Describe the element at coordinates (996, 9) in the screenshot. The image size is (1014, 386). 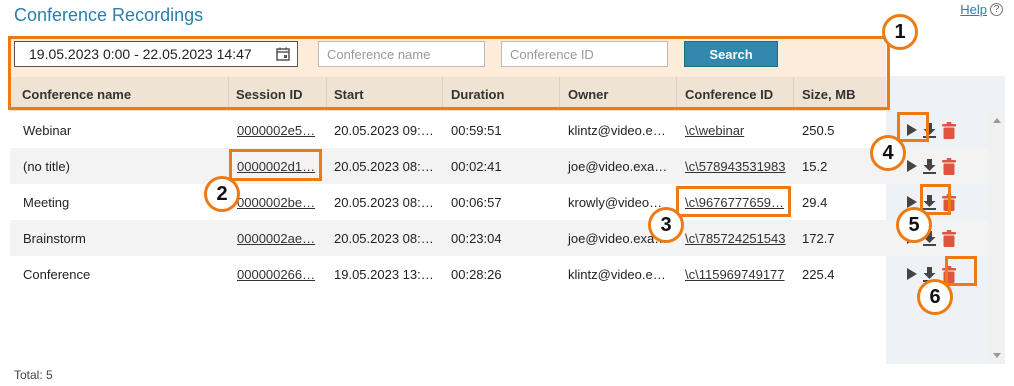
I see `help-icon: ?` at that location.